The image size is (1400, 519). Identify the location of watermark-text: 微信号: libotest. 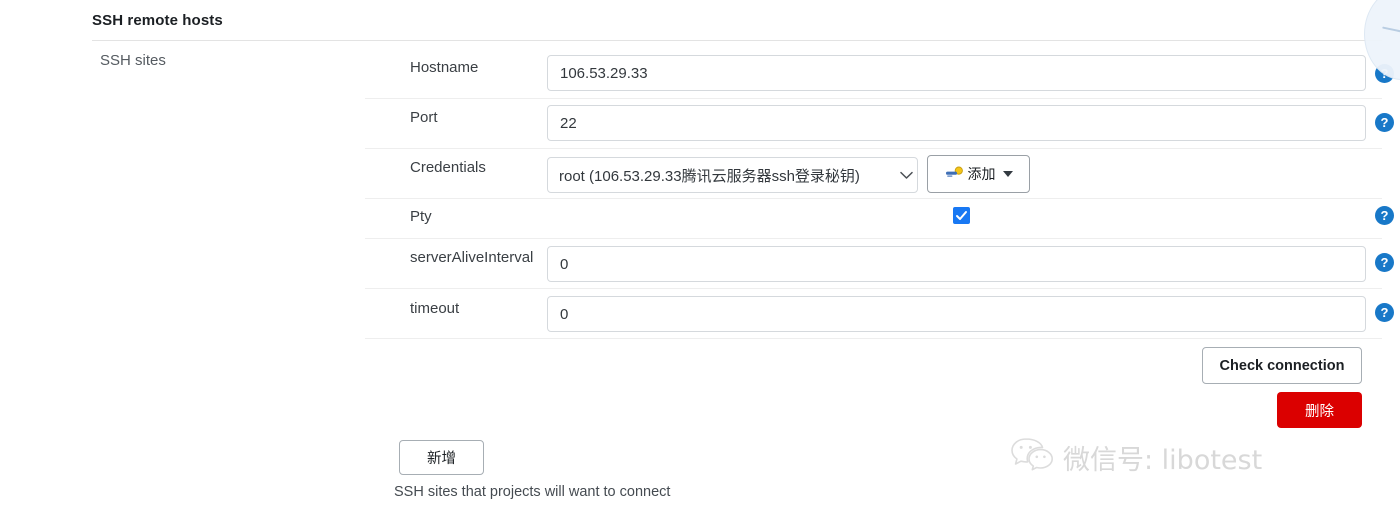
(1163, 460).